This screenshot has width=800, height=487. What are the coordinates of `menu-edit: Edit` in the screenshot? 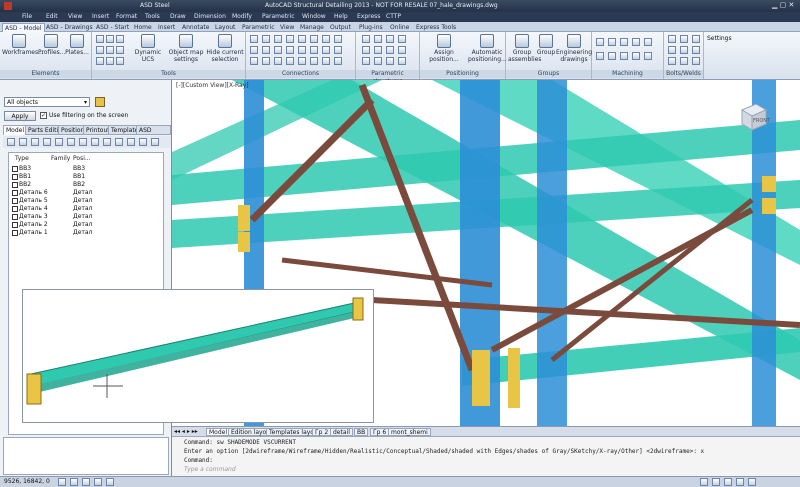 It's located at (52, 17).